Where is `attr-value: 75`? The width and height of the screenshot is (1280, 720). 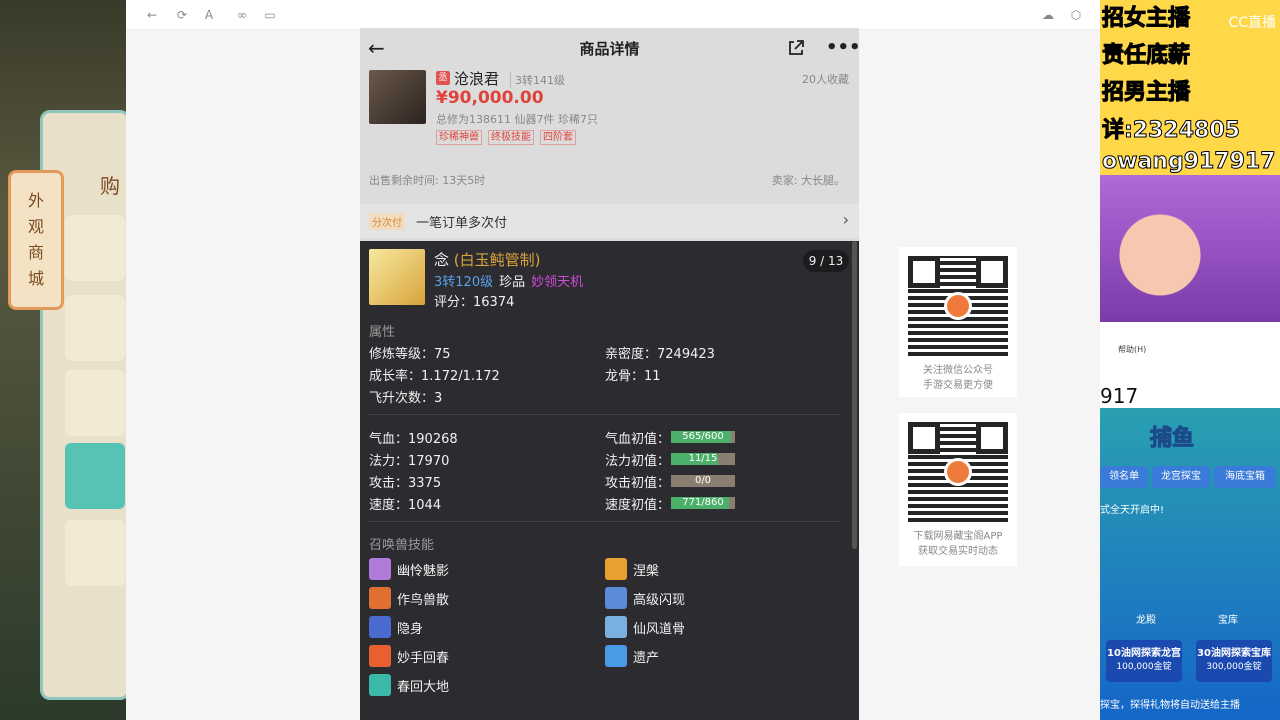
attr-value: 75 is located at coordinates (442, 354).